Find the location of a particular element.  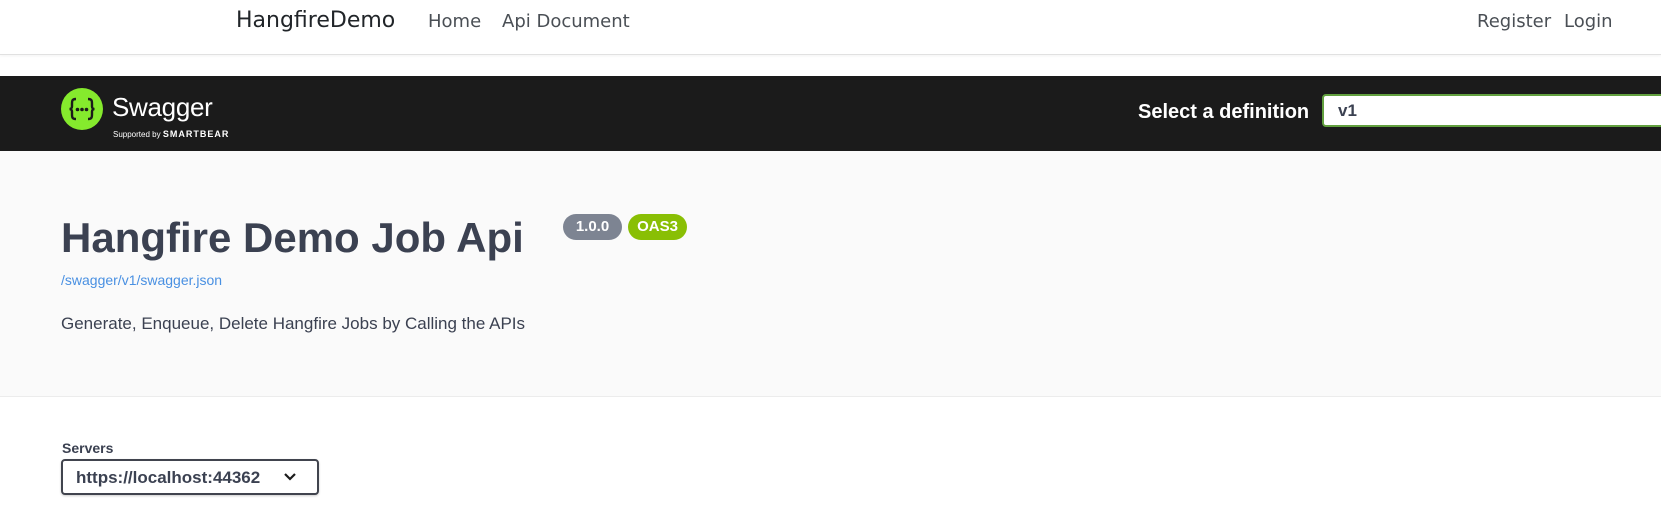

chevron-down-icon is located at coordinates (290, 477).